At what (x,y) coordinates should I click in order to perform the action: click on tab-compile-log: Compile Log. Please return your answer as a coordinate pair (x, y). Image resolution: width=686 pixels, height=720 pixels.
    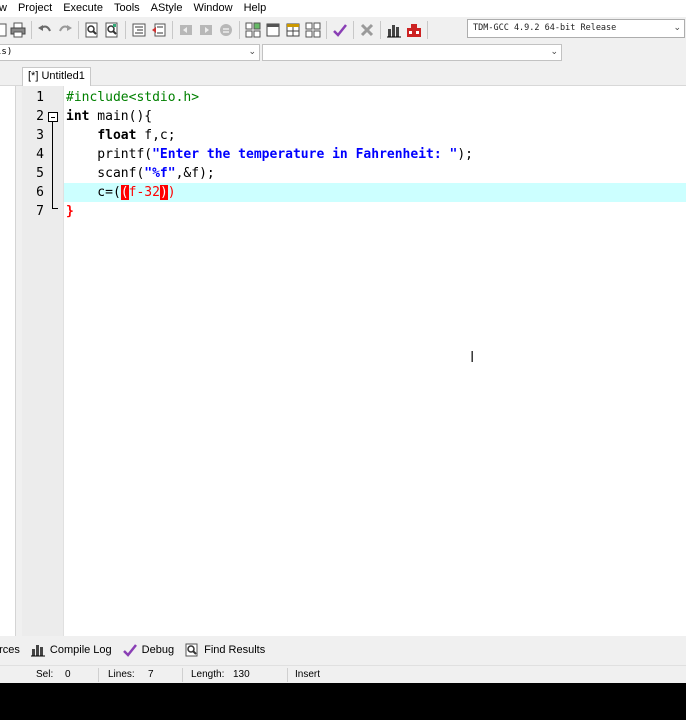
    Looking at the image, I should click on (71, 650).